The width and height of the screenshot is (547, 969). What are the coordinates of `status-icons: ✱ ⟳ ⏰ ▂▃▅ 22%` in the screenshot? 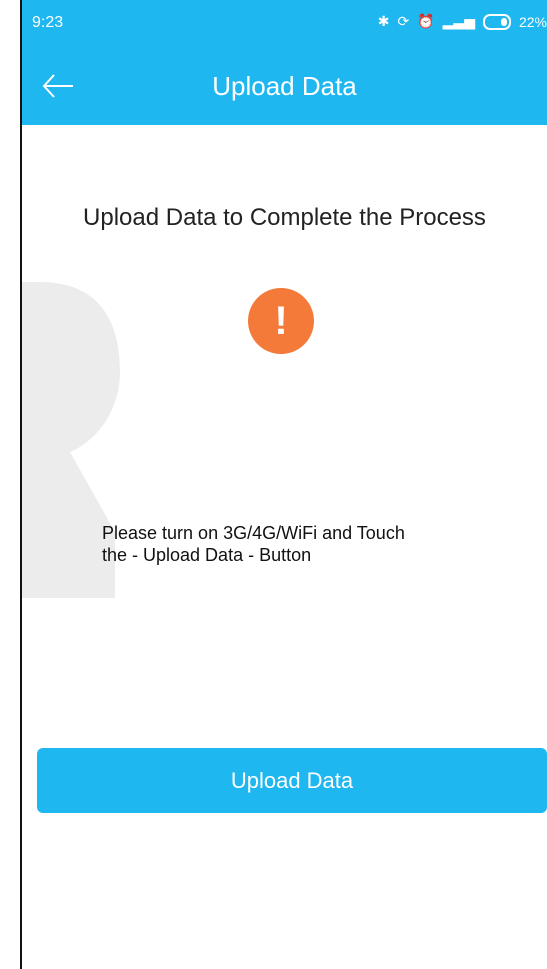 It's located at (462, 21).